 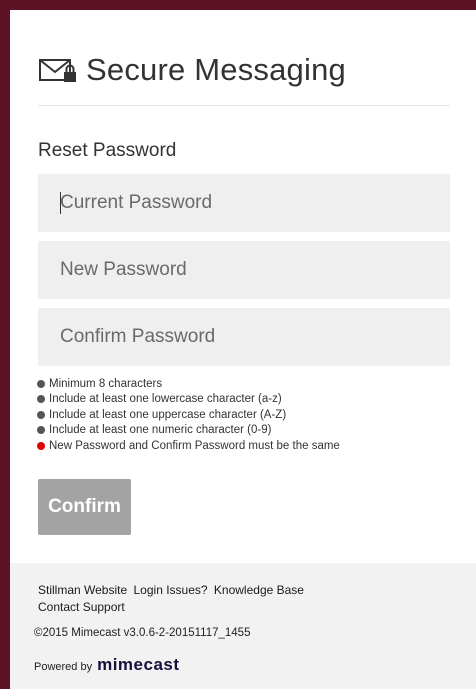 What do you see at coordinates (107, 150) in the screenshot?
I see `section-title: Reset Password` at bounding box center [107, 150].